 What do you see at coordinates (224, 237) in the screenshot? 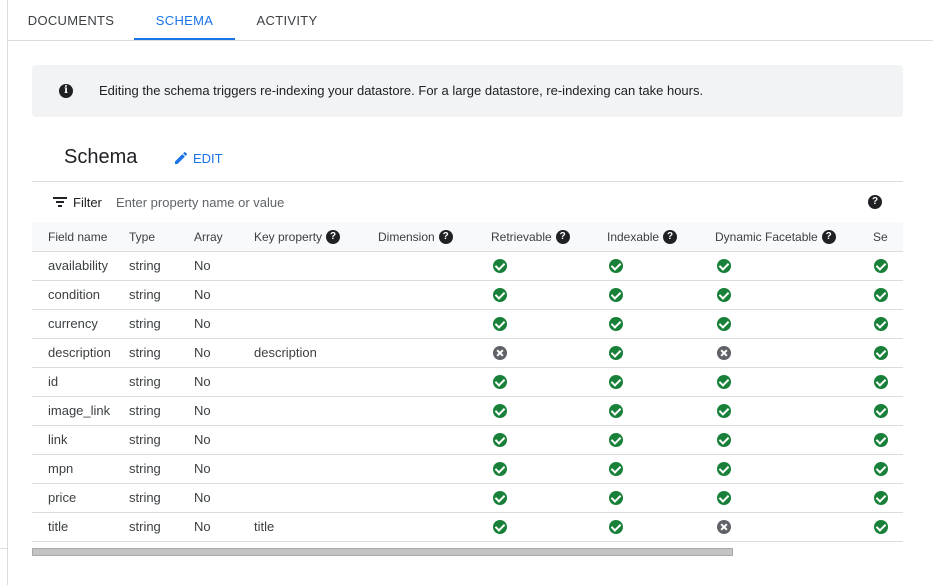
I see `col-header-array: Array` at bounding box center [224, 237].